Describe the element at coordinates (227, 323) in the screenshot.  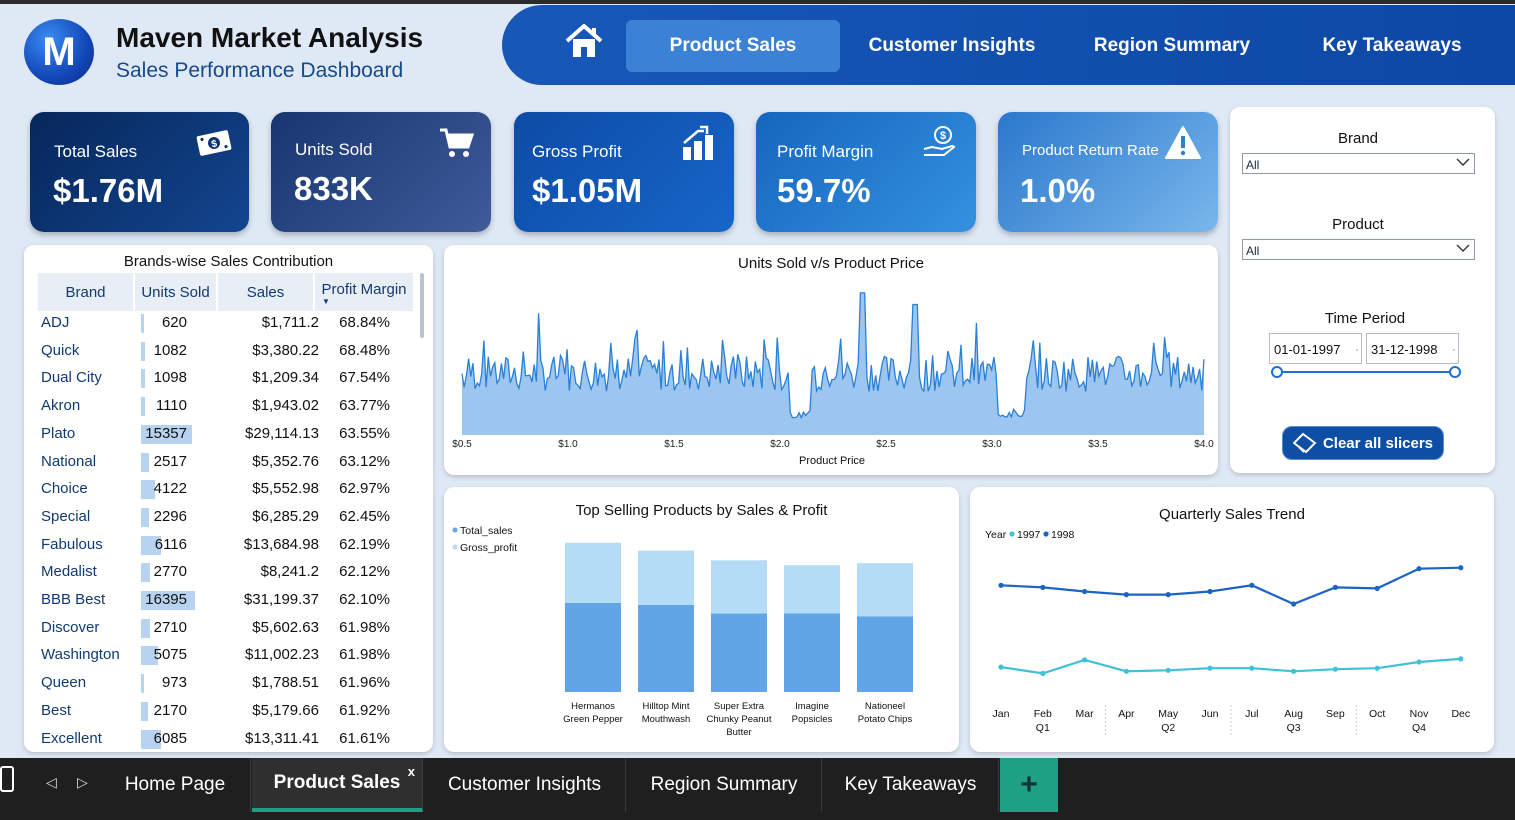
I see `table-row: ADJ 620 $1,711.2 68.84%` at that location.